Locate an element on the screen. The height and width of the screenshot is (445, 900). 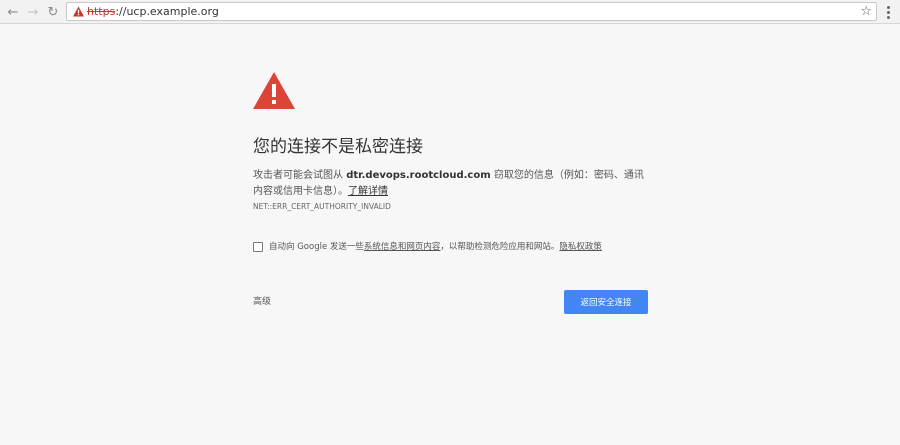
reload-button: ↻ is located at coordinates (53, 12).